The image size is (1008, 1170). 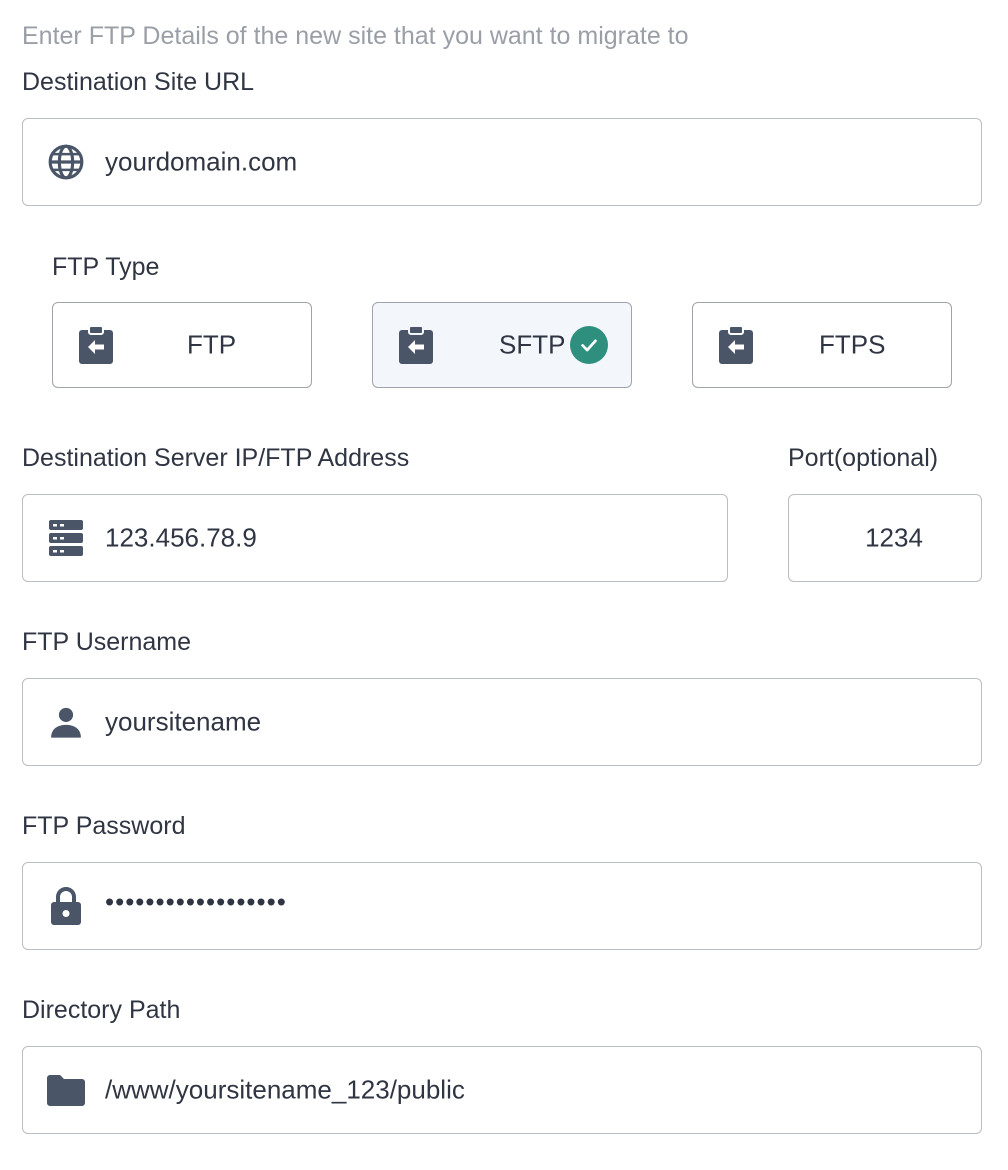 What do you see at coordinates (502, 1090) in the screenshot?
I see `directory-field: /www/yoursitename_123/public` at bounding box center [502, 1090].